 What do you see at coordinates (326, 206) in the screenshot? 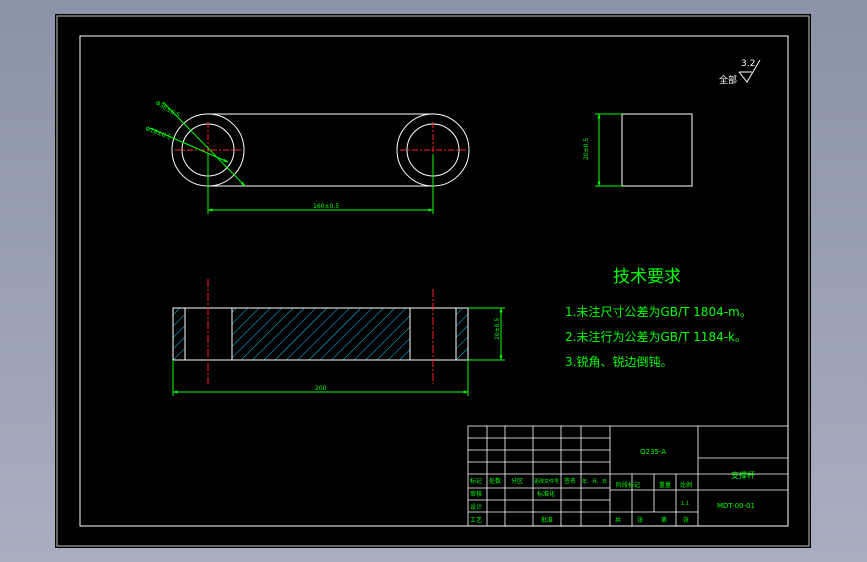
I see `dim-center-distance: 160±0.5` at bounding box center [326, 206].